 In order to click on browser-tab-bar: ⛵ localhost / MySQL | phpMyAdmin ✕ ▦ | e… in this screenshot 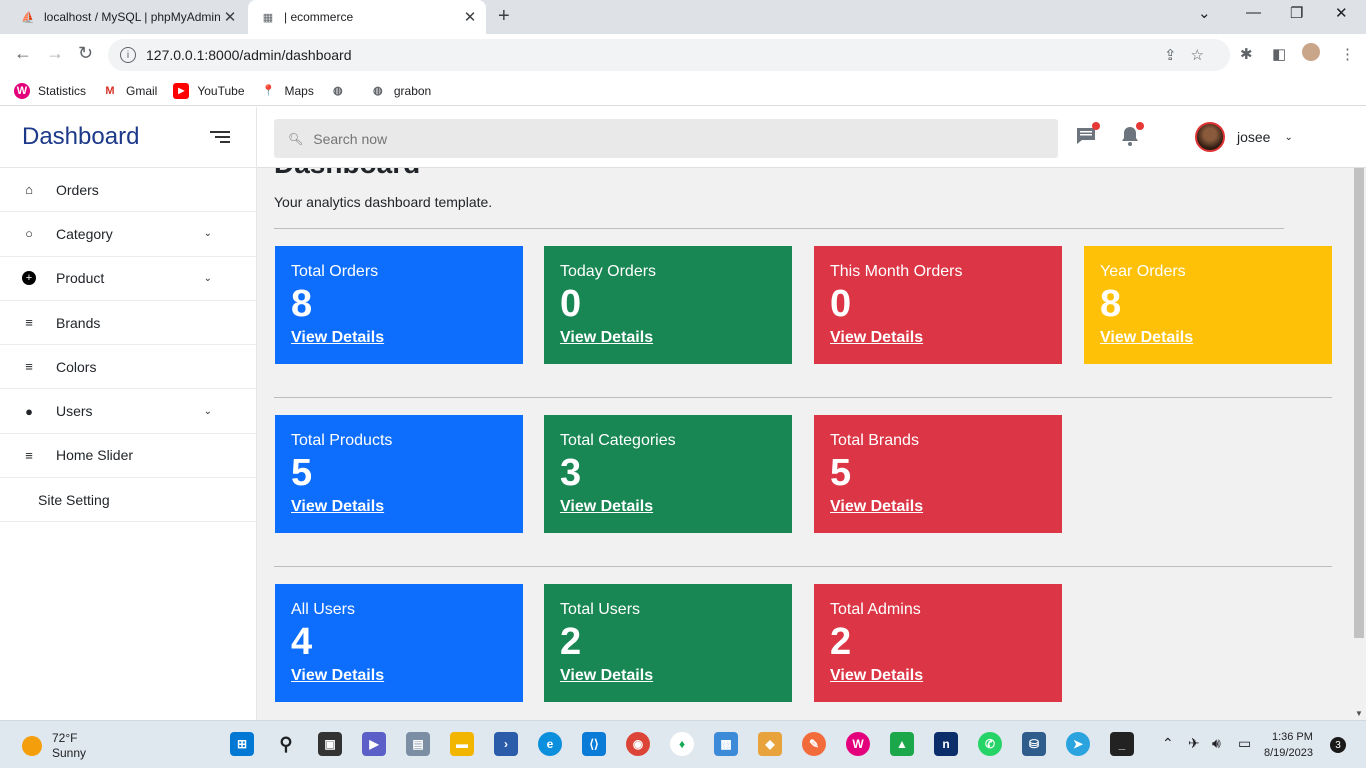, I will do `click(683, 17)`.